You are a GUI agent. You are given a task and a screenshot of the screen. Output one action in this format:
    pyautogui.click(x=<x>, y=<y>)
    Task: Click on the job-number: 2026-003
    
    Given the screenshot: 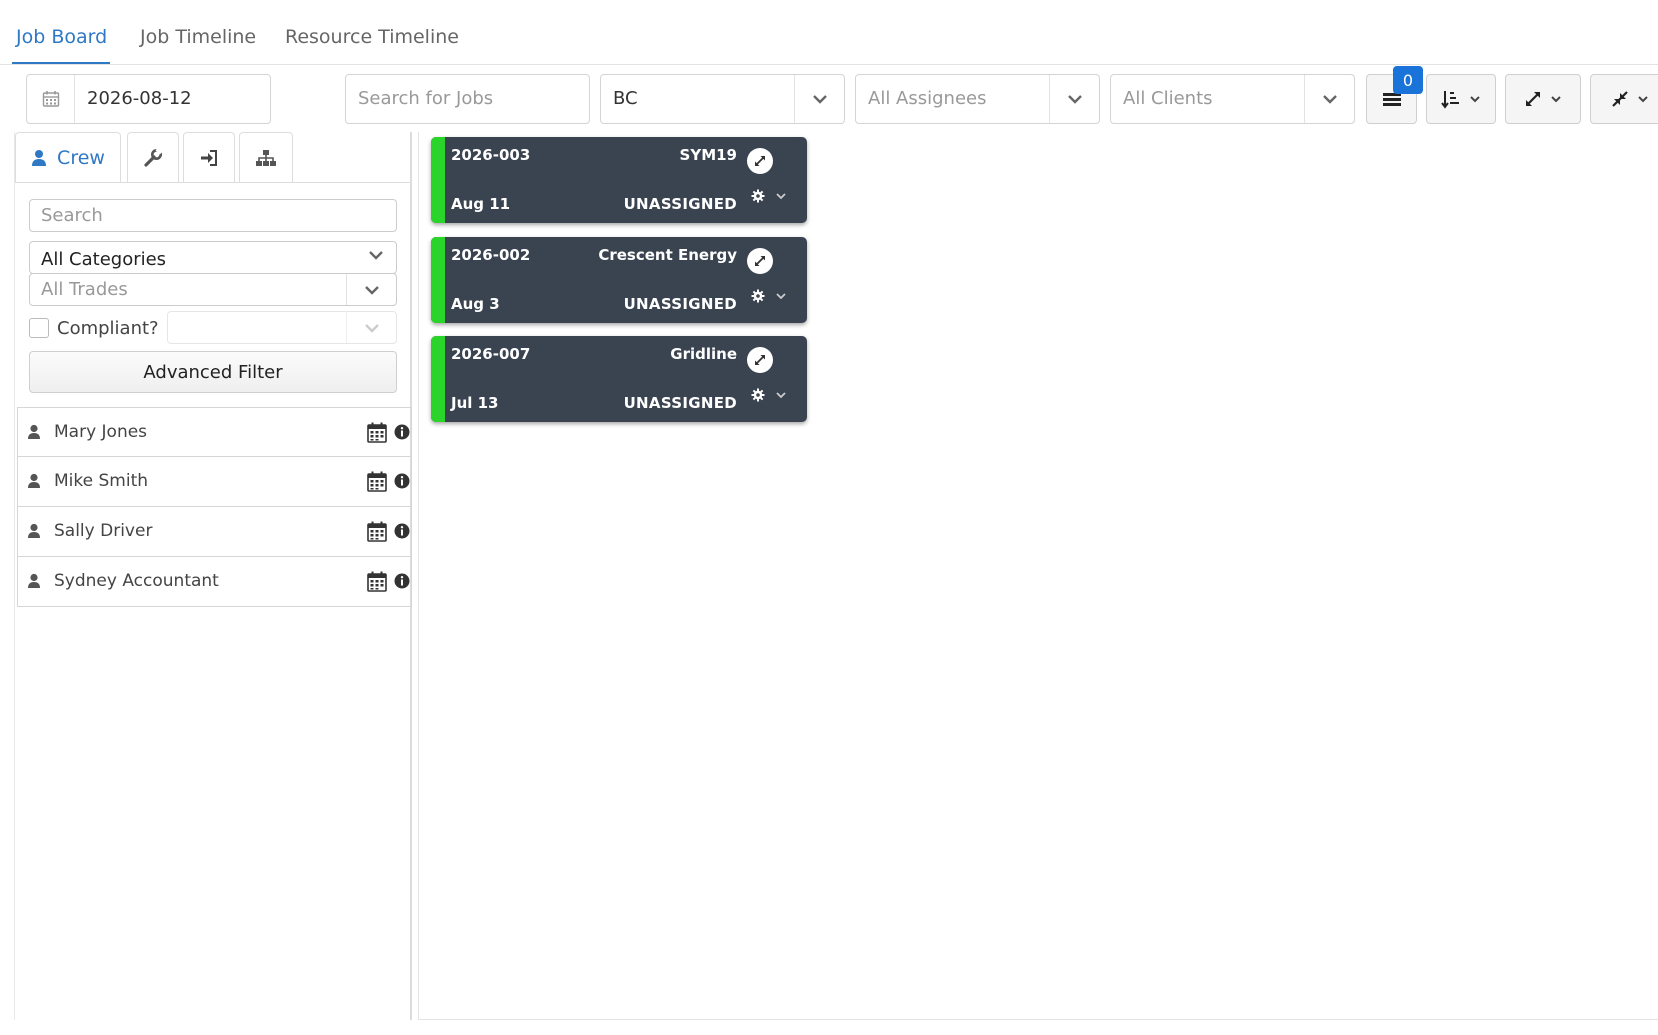 What is the action you would take?
    pyautogui.click(x=491, y=155)
    